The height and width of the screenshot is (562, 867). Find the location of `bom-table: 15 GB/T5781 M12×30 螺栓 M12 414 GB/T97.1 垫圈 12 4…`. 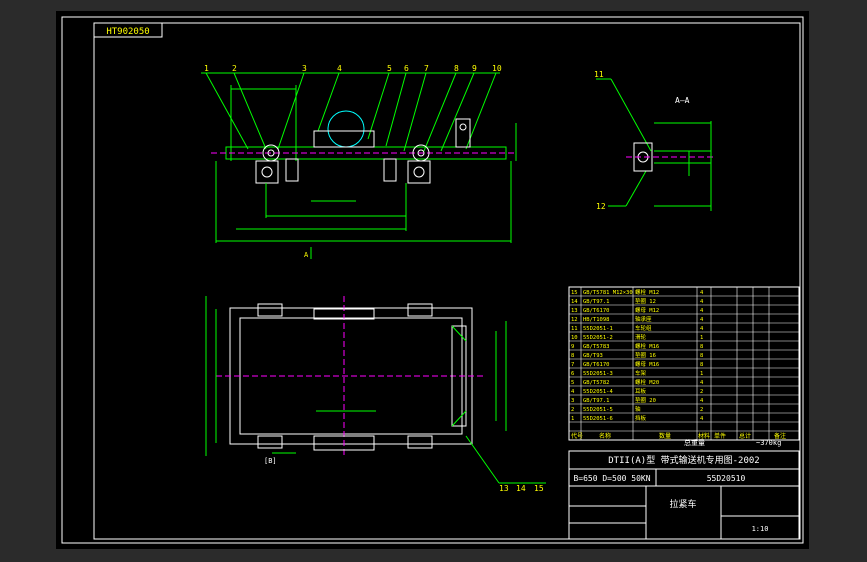

bom-table: 15 GB/T5781 M12×30 螺栓 M12 414 GB/T97.1 垫圈 12 4… is located at coordinates (684, 363).